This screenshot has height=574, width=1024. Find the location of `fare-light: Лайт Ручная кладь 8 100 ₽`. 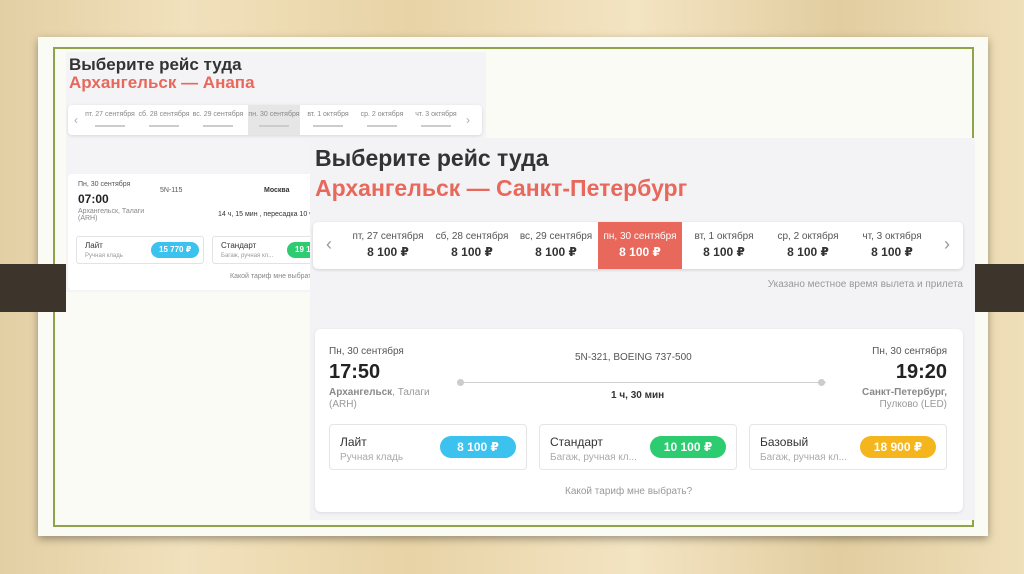

fare-light: Лайт Ручная кладь 8 100 ₽ is located at coordinates (428, 447).